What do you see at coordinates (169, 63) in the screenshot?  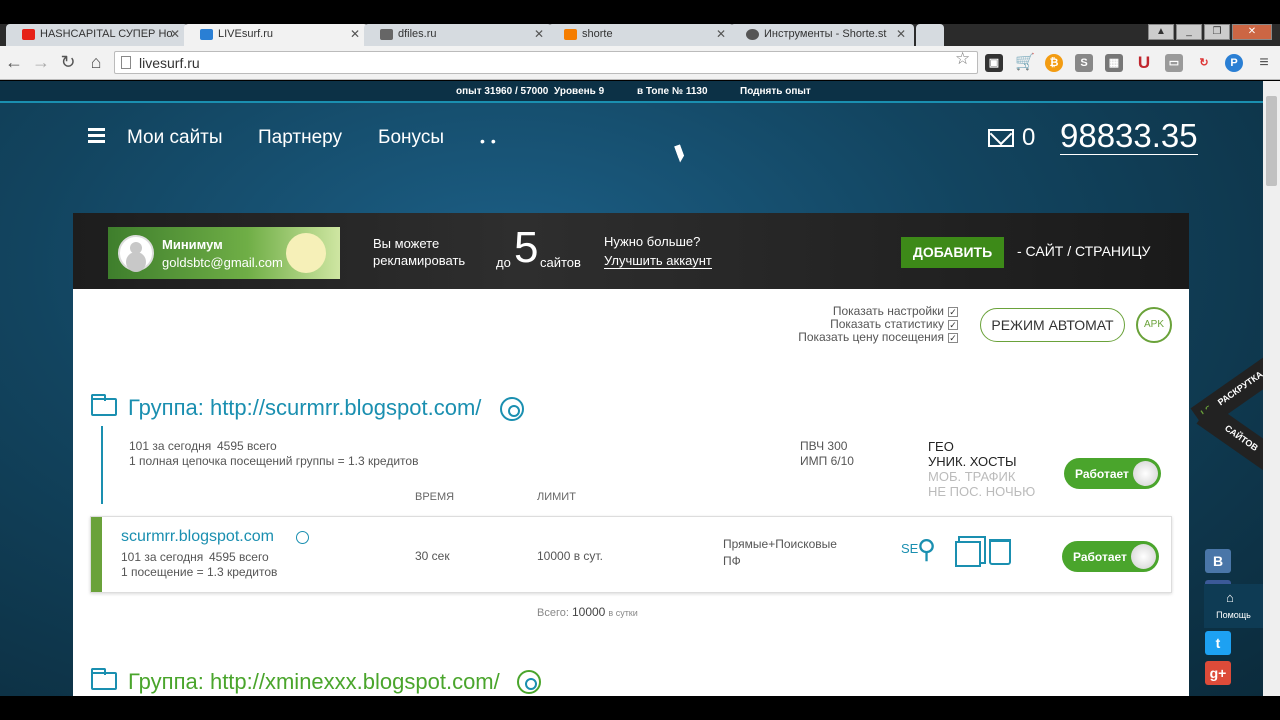 I see `url-text: livesurf.ru` at bounding box center [169, 63].